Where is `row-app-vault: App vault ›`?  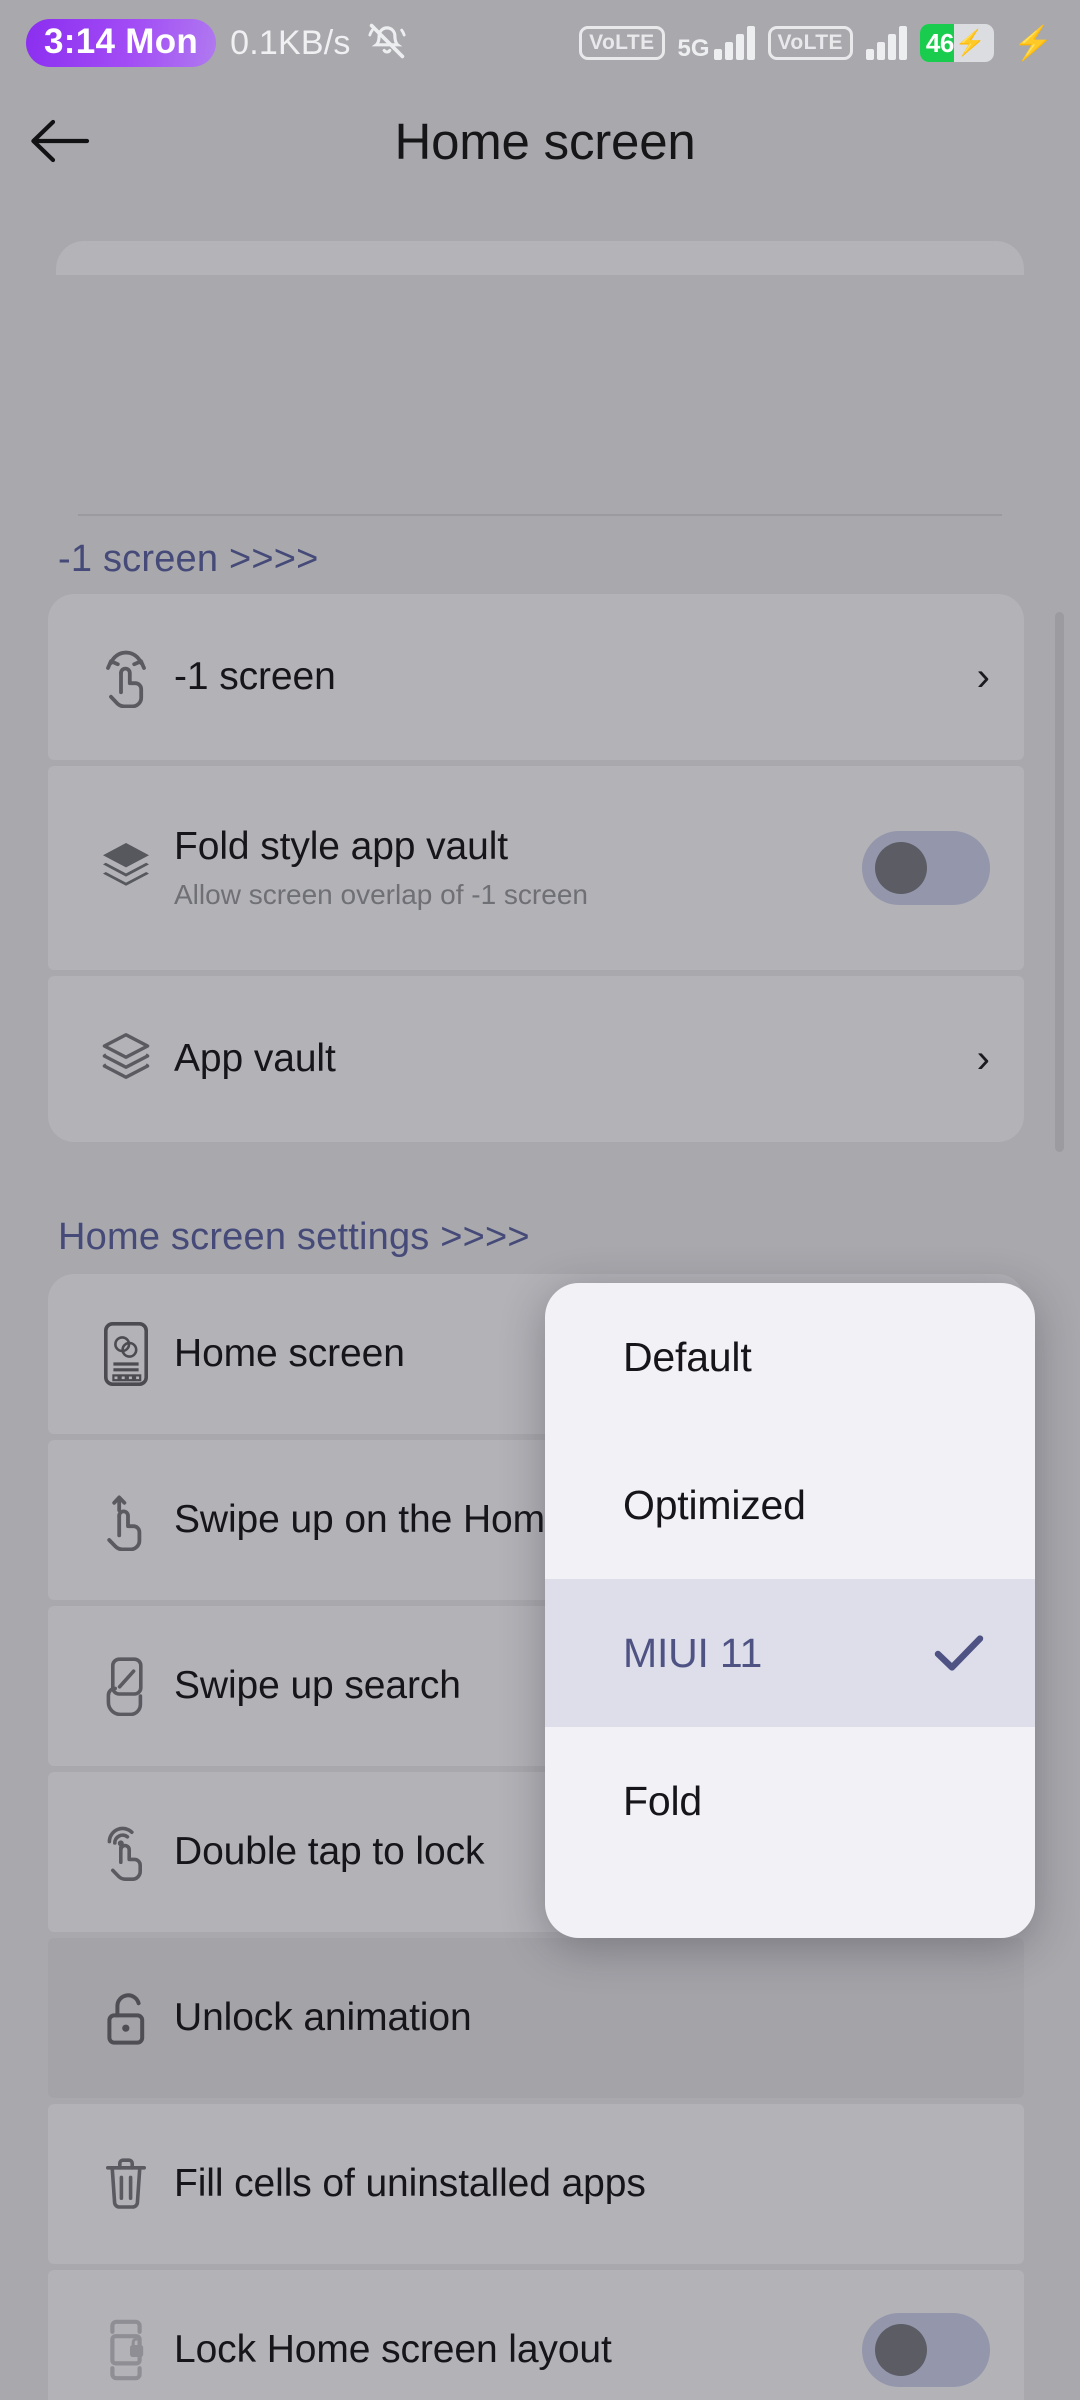 row-app-vault: App vault › is located at coordinates (536, 1059).